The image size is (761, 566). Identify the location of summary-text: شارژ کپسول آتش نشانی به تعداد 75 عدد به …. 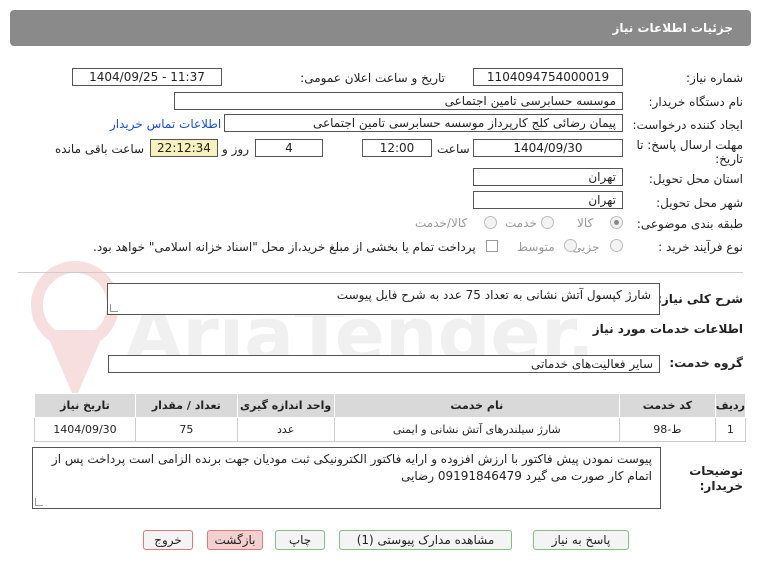
(493, 295).